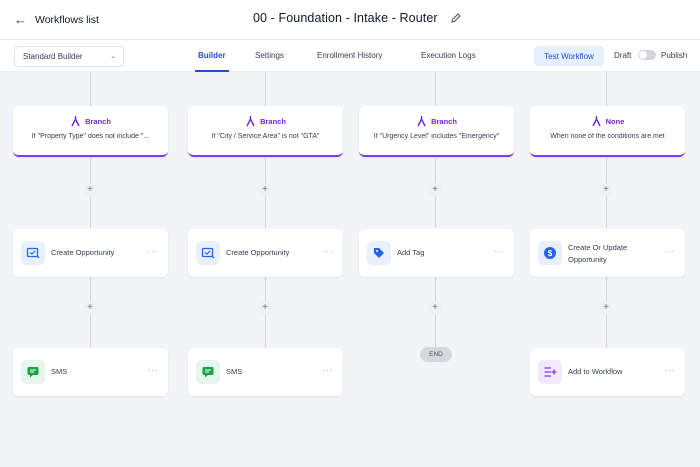 The height and width of the screenshot is (467, 700). What do you see at coordinates (569, 56) in the screenshot?
I see `test-workflow-button: Test Workflow` at bounding box center [569, 56].